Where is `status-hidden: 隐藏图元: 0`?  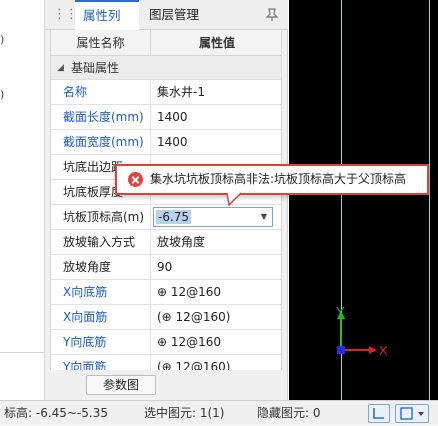 status-hidden: 隐藏图元: 0 is located at coordinates (289, 413).